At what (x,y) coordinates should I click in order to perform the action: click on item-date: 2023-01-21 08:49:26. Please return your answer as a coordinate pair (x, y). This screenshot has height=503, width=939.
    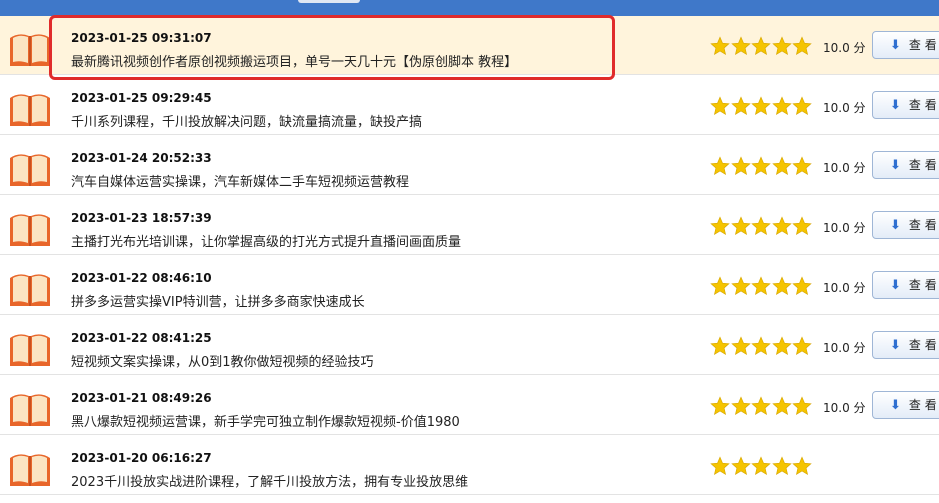
    Looking at the image, I should click on (141, 398).